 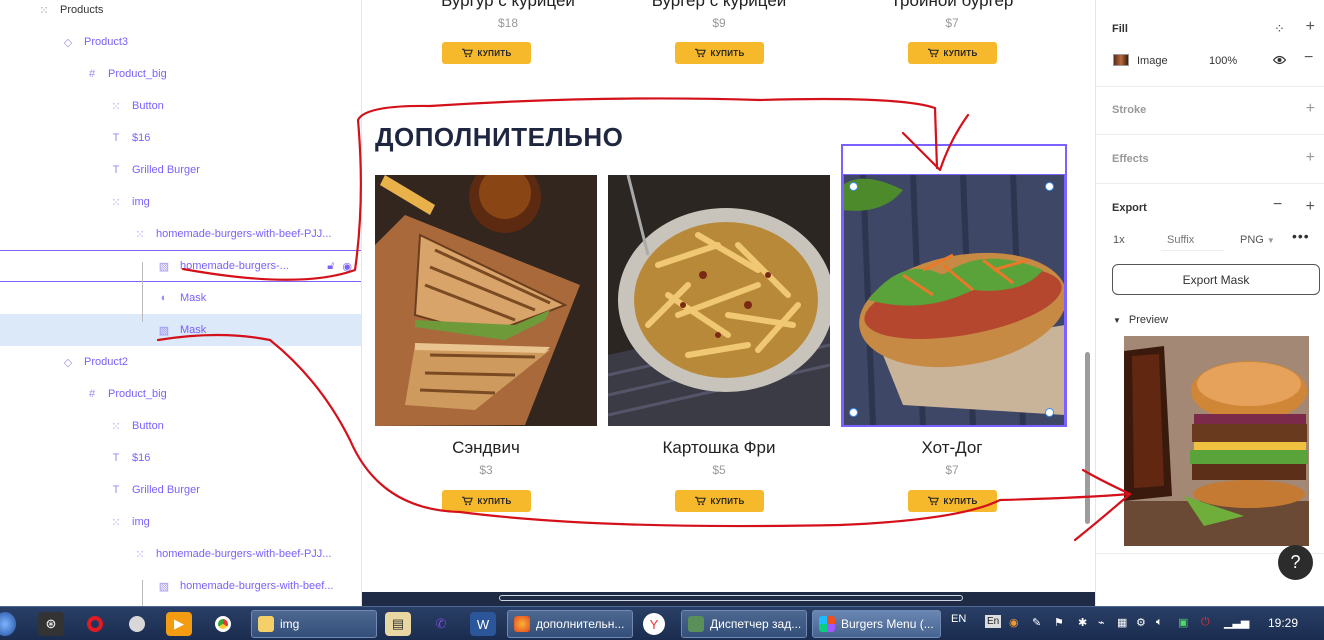 What do you see at coordinates (1223, 61) in the screenshot?
I see `fill-opacity: 100%` at bounding box center [1223, 61].